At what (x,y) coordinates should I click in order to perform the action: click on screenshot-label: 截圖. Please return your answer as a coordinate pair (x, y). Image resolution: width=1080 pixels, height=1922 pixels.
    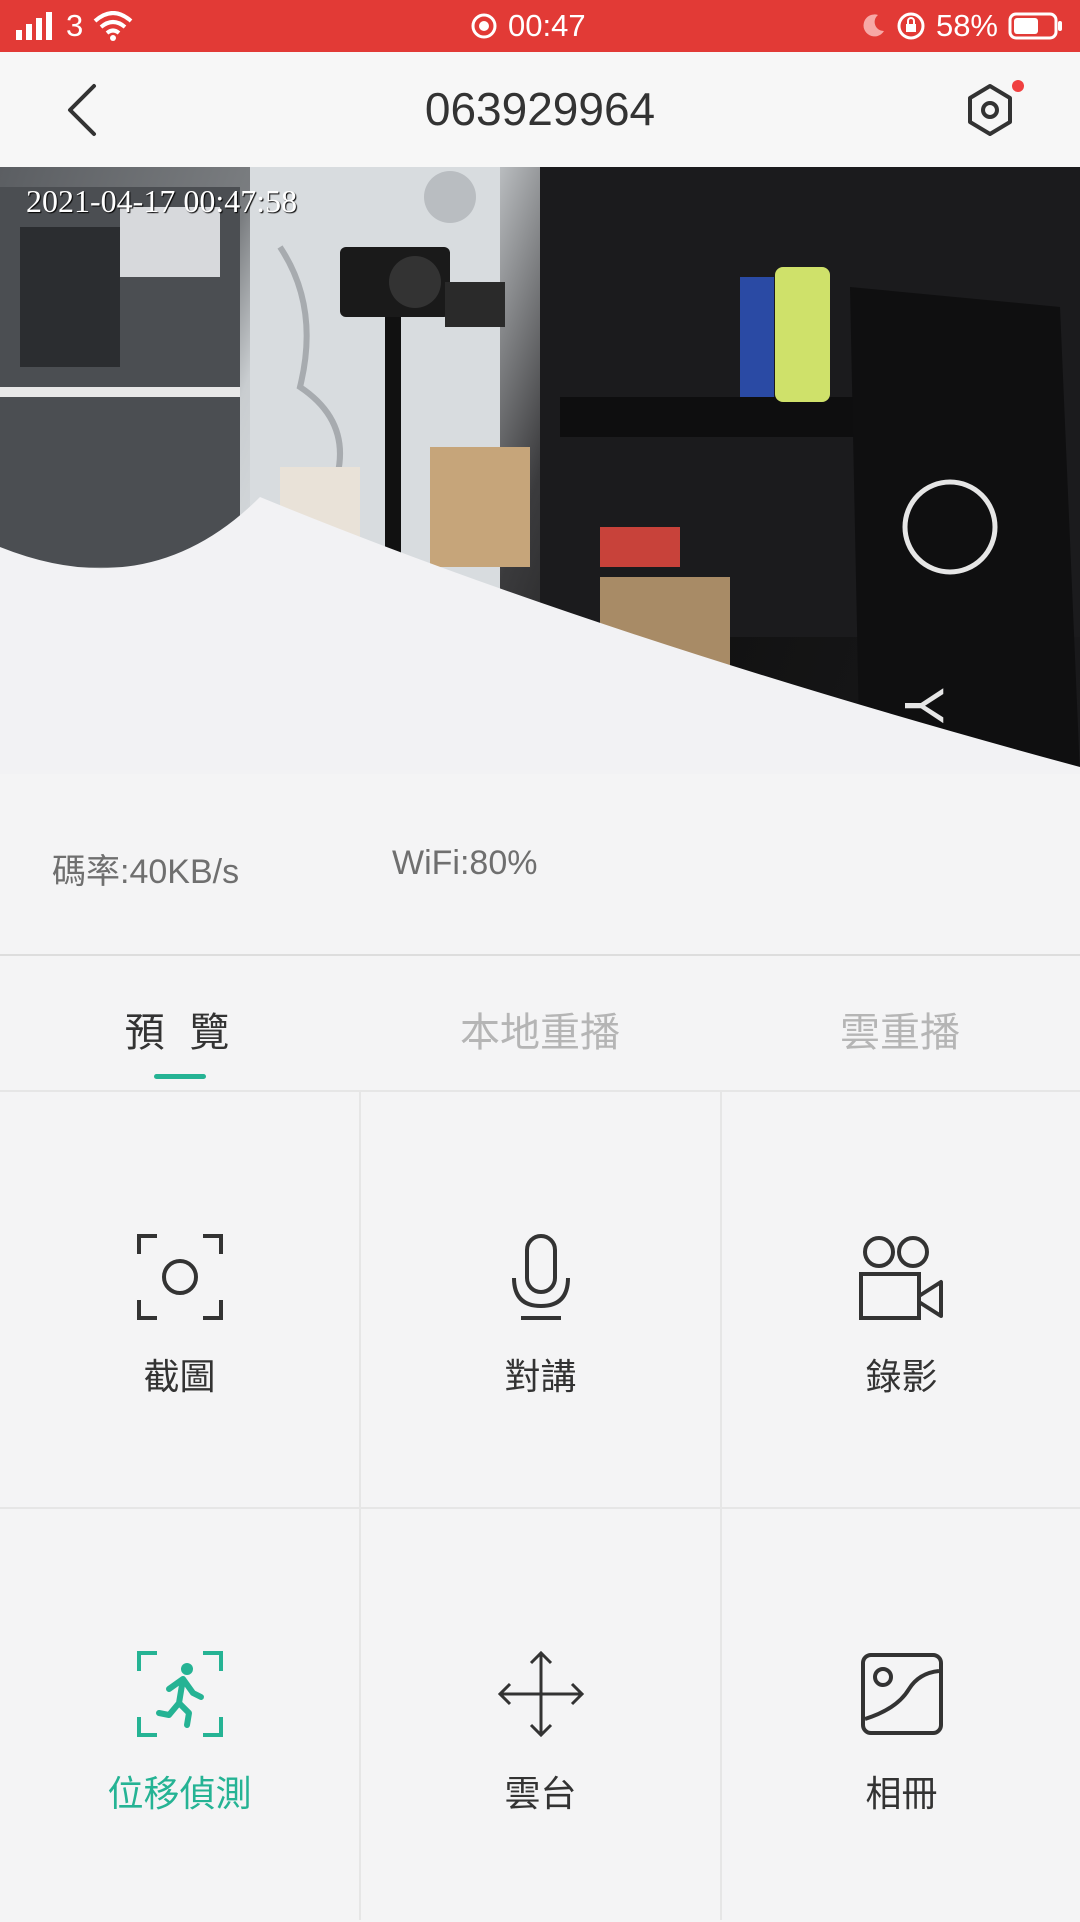
    Looking at the image, I should click on (179, 1377).